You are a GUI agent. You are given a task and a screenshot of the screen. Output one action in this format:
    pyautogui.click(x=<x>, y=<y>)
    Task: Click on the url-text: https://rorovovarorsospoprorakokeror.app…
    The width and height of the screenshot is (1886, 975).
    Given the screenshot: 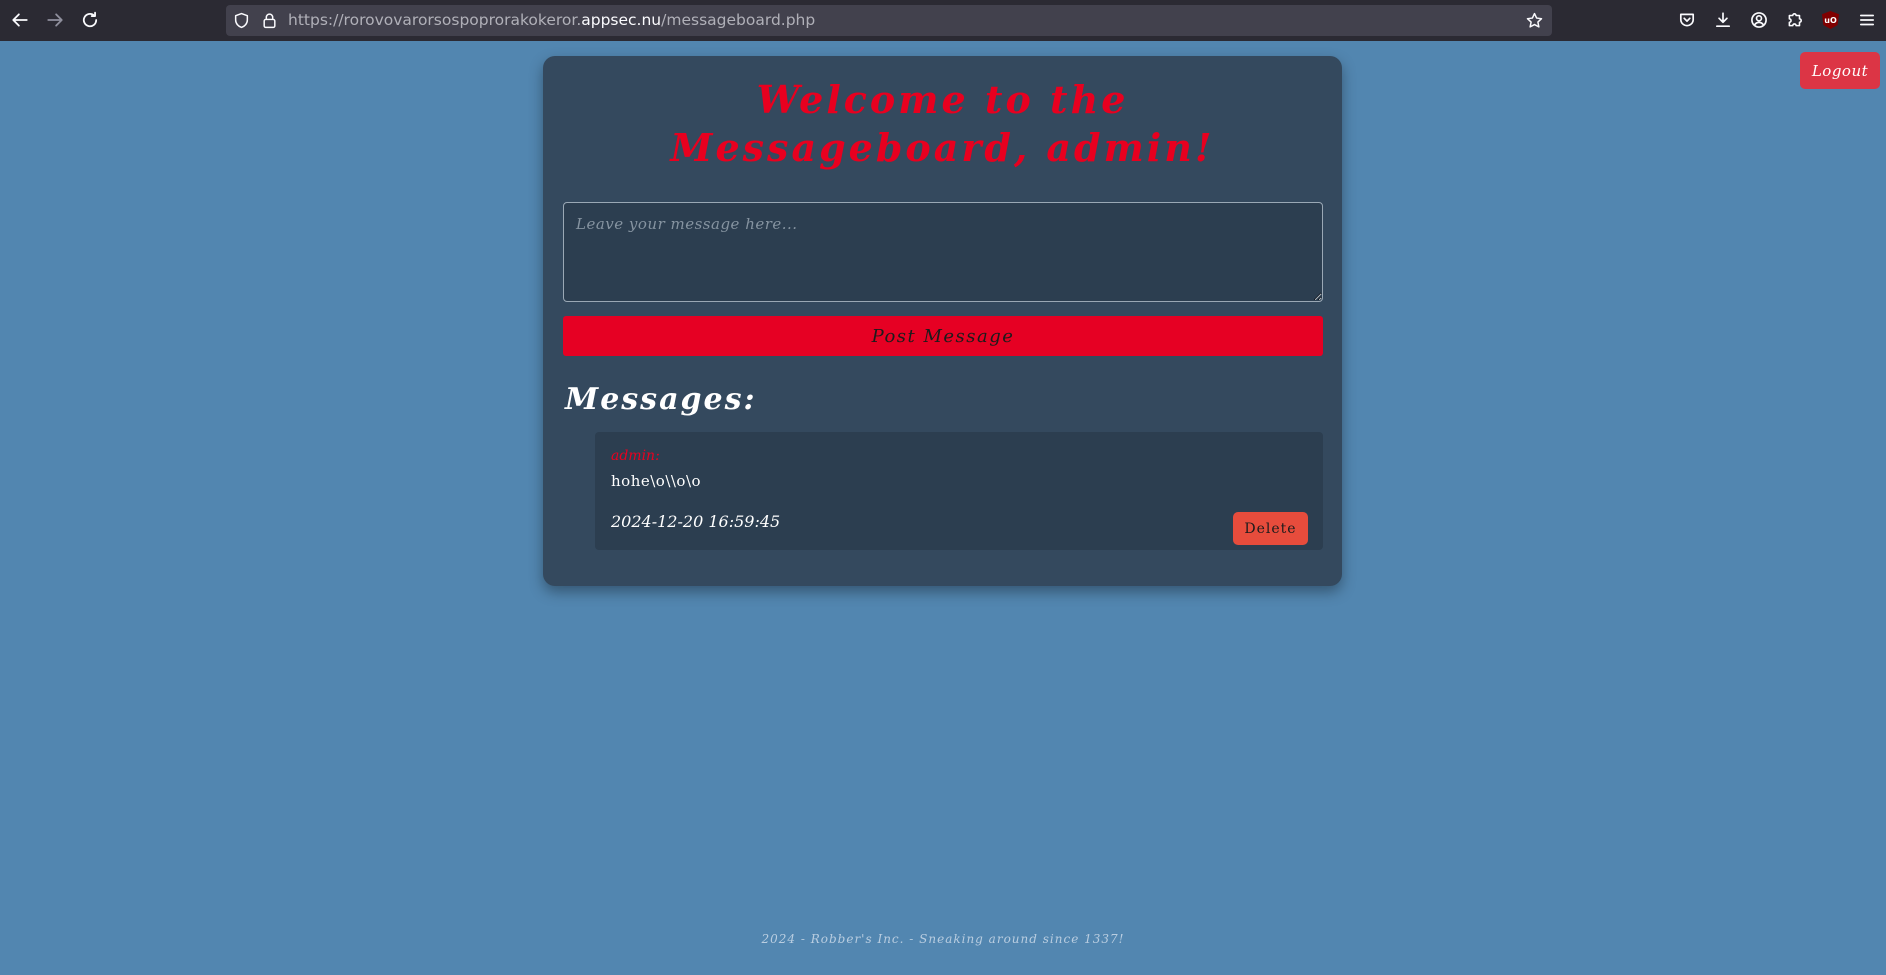 What is the action you would take?
    pyautogui.click(x=551, y=20)
    